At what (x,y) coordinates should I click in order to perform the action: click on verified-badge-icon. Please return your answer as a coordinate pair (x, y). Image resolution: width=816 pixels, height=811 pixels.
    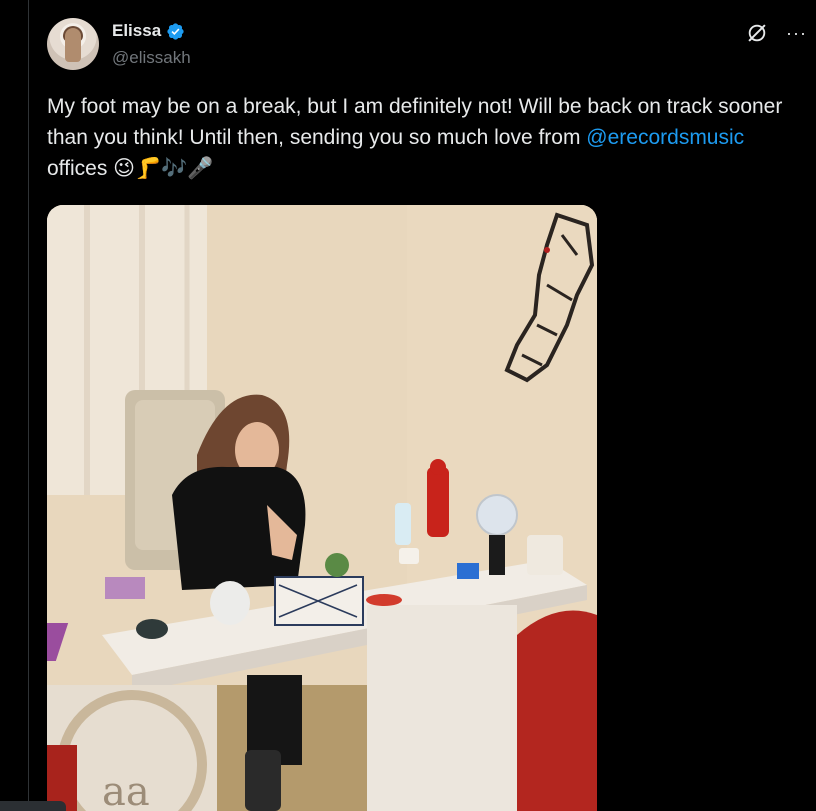
    Looking at the image, I should click on (175, 31).